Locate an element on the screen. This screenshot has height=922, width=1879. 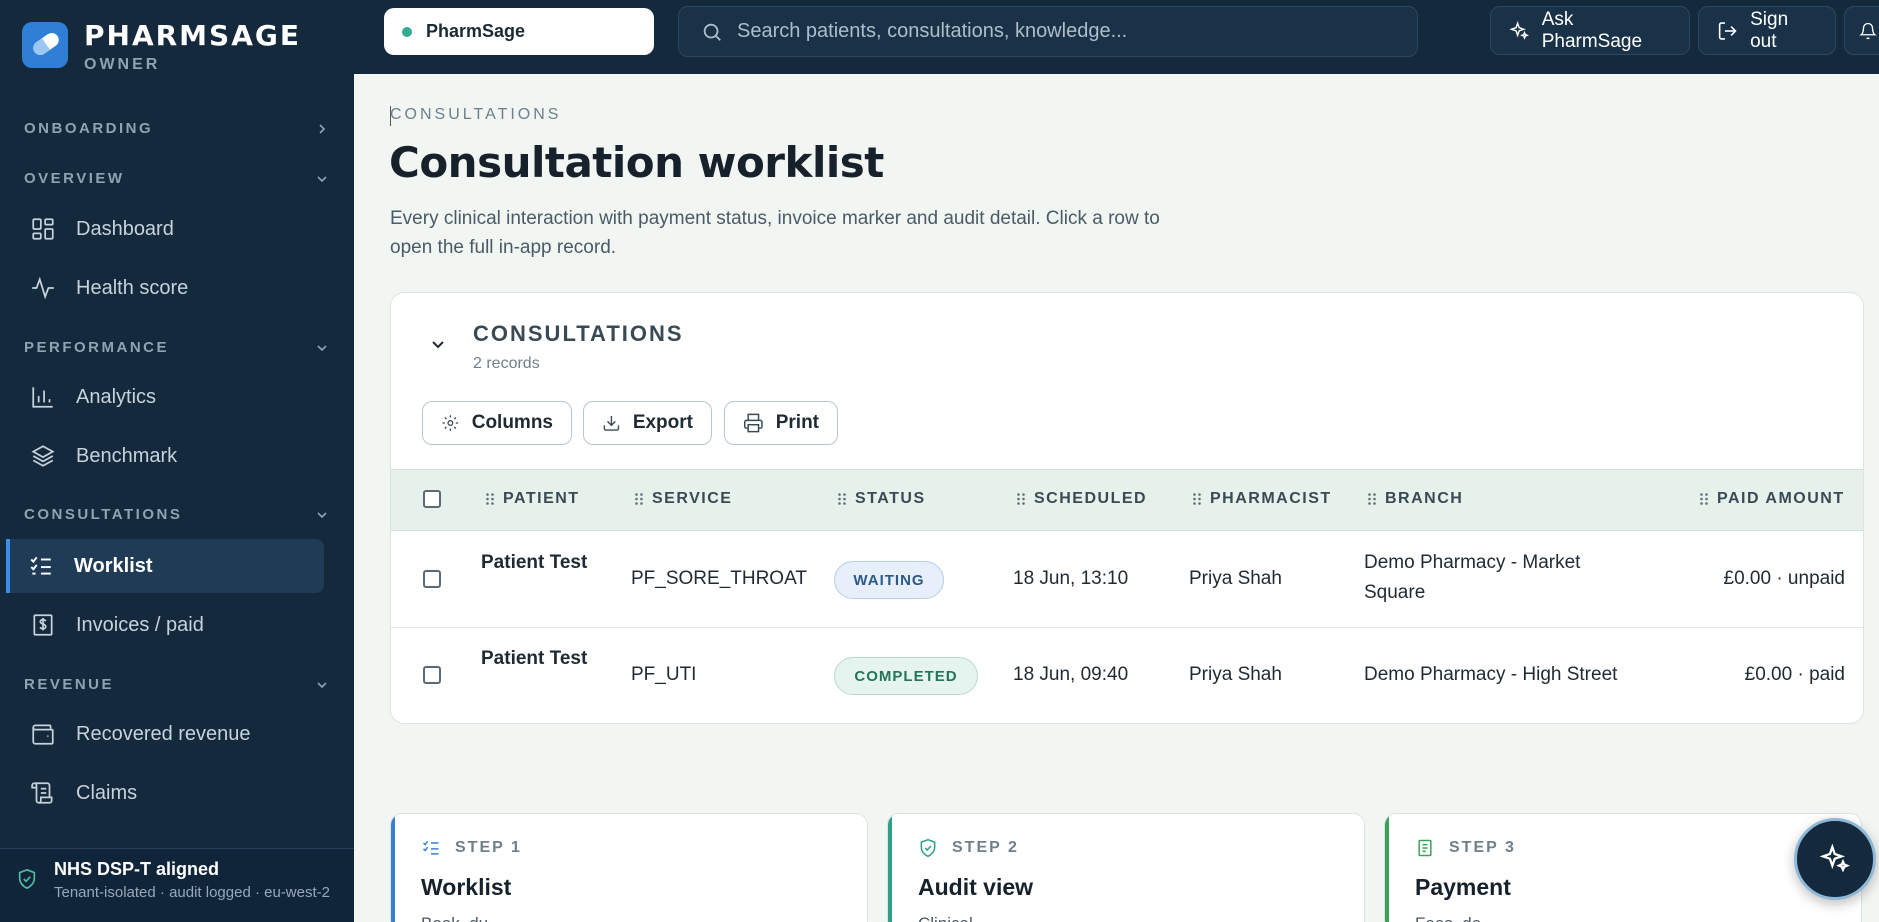
page-title: Consultation worklist is located at coordinates (636, 162).